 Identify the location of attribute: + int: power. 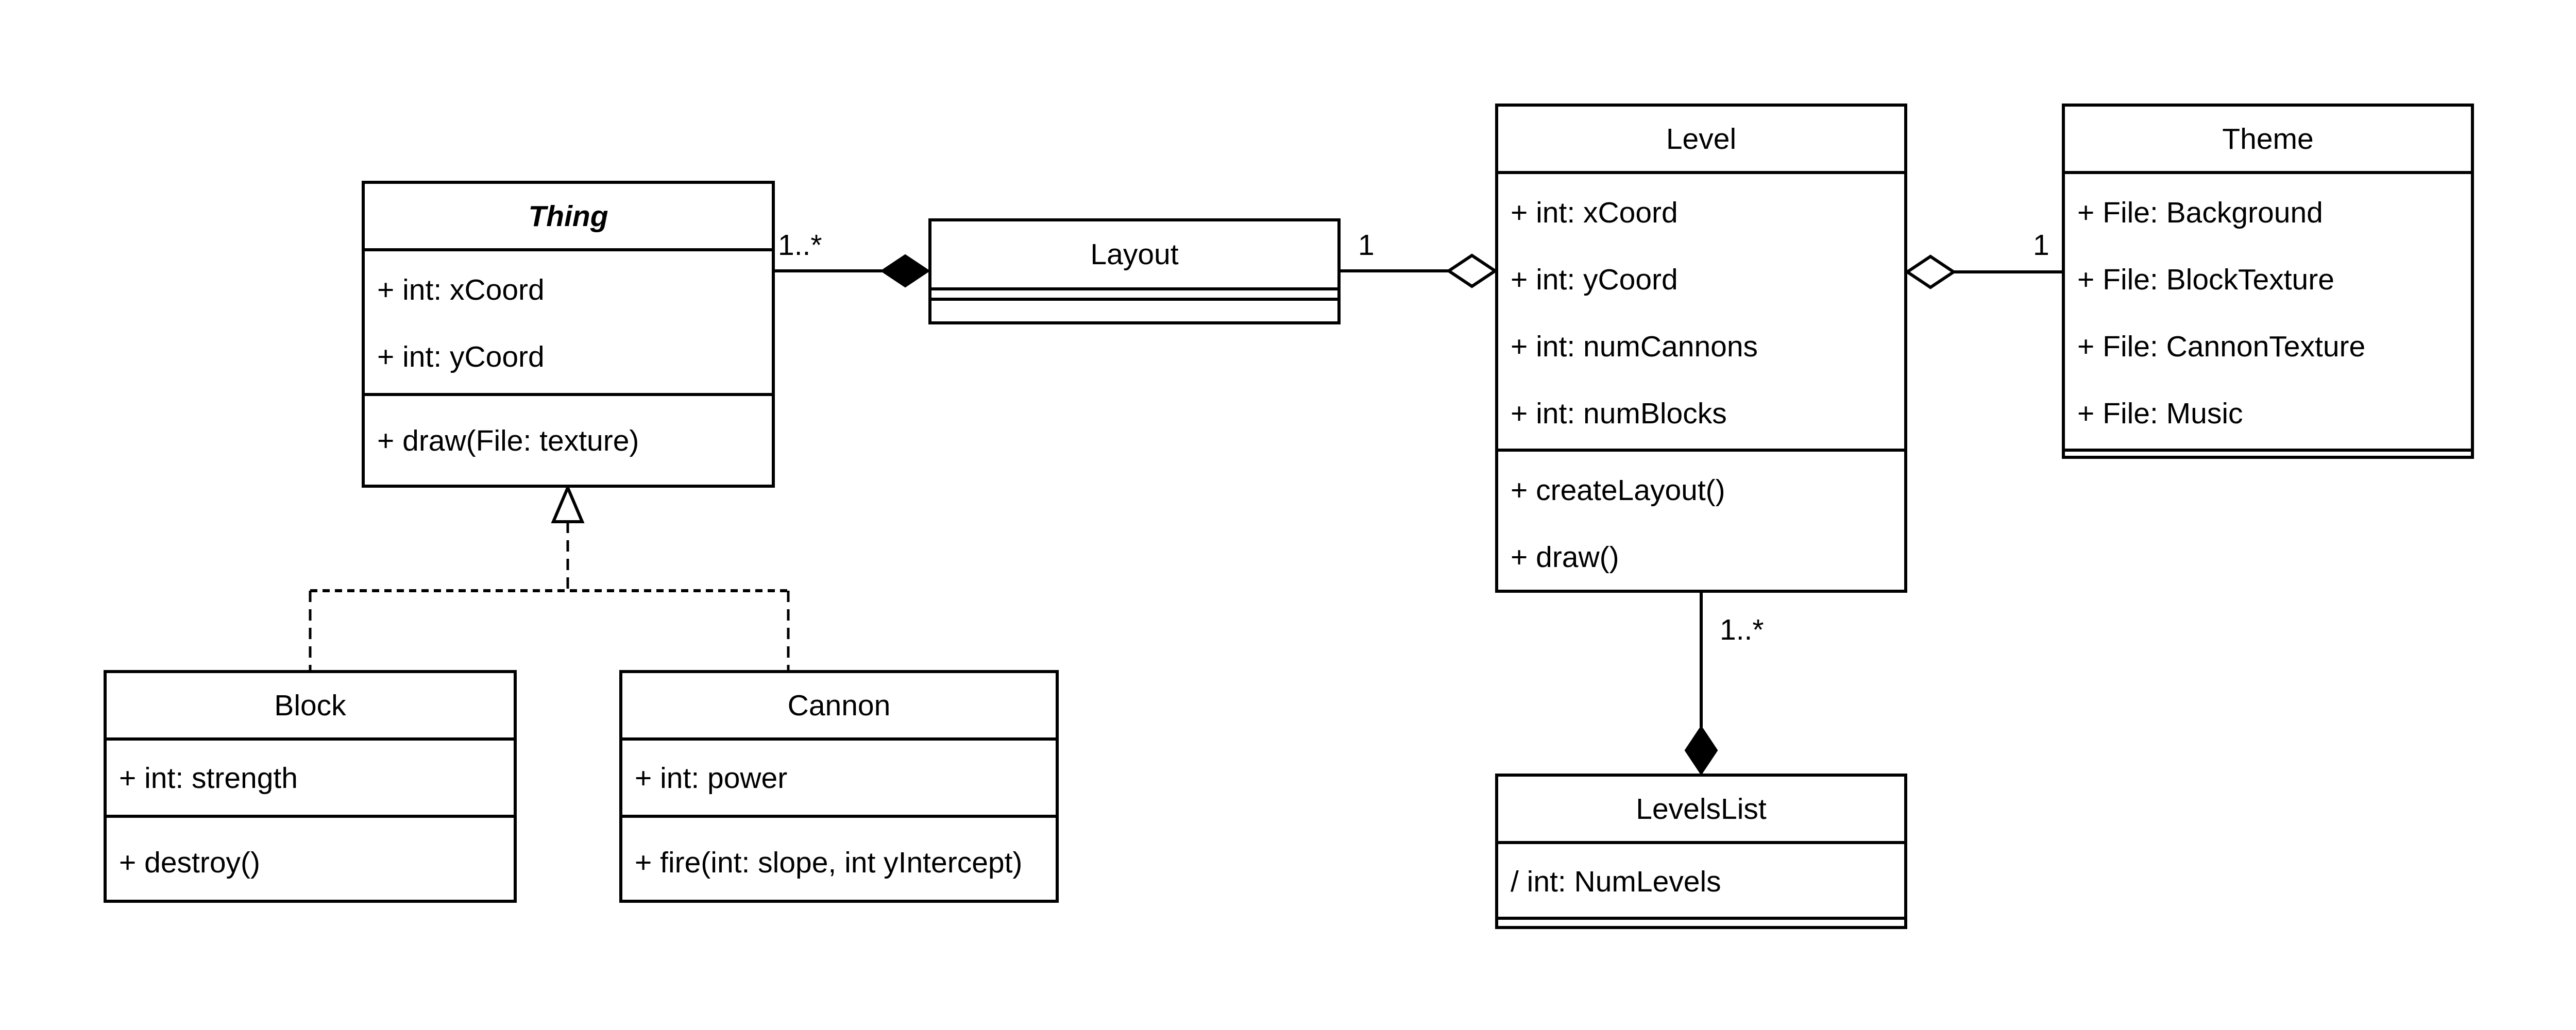
(711, 778).